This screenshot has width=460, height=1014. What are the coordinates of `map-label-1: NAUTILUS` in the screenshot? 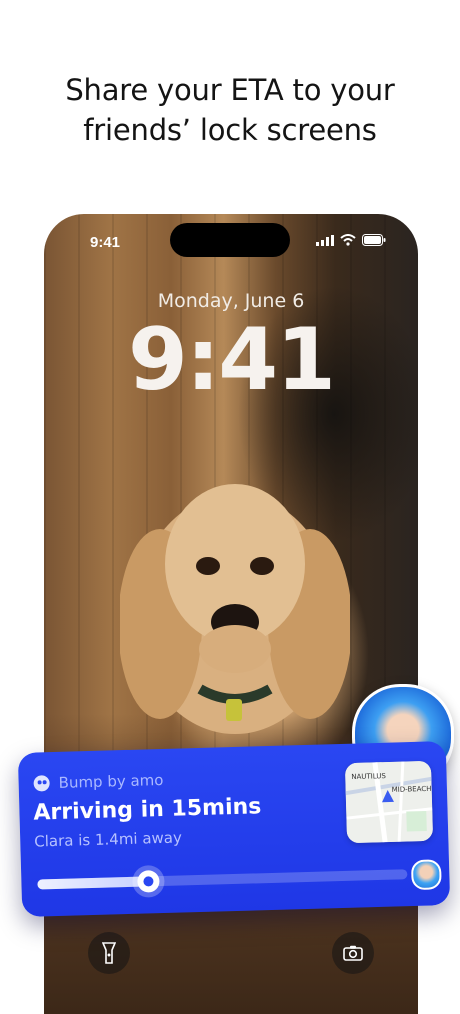 It's located at (368, 777).